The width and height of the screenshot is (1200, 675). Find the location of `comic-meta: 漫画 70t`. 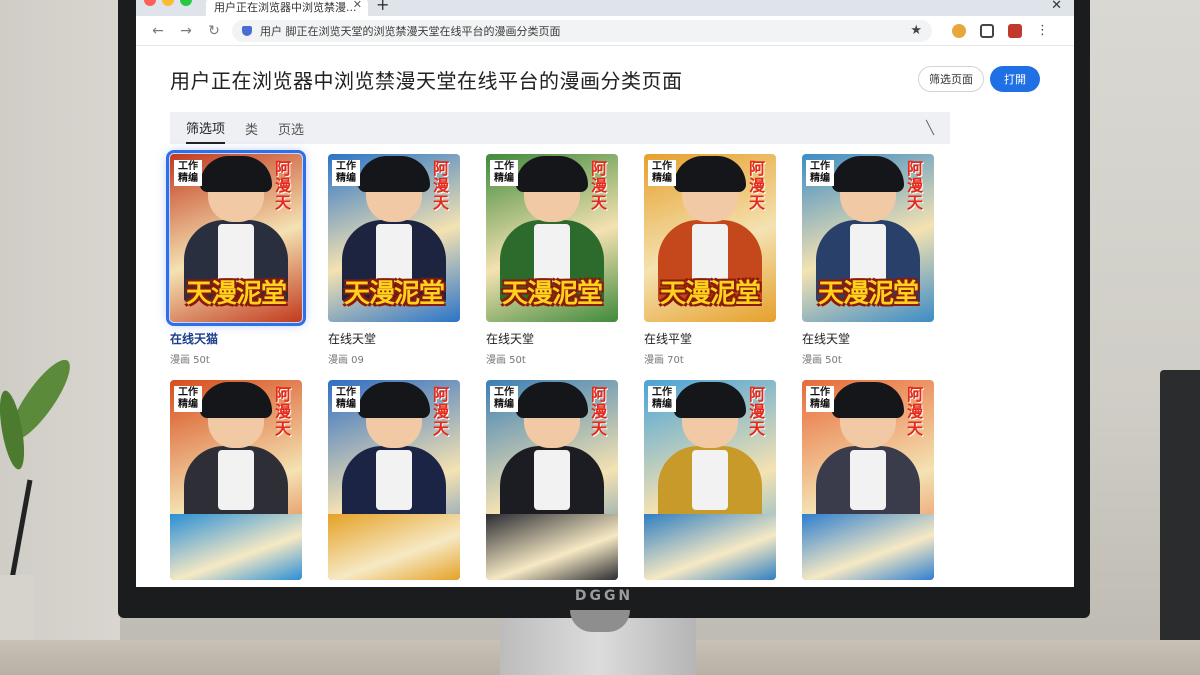

comic-meta: 漫画 70t is located at coordinates (664, 360).